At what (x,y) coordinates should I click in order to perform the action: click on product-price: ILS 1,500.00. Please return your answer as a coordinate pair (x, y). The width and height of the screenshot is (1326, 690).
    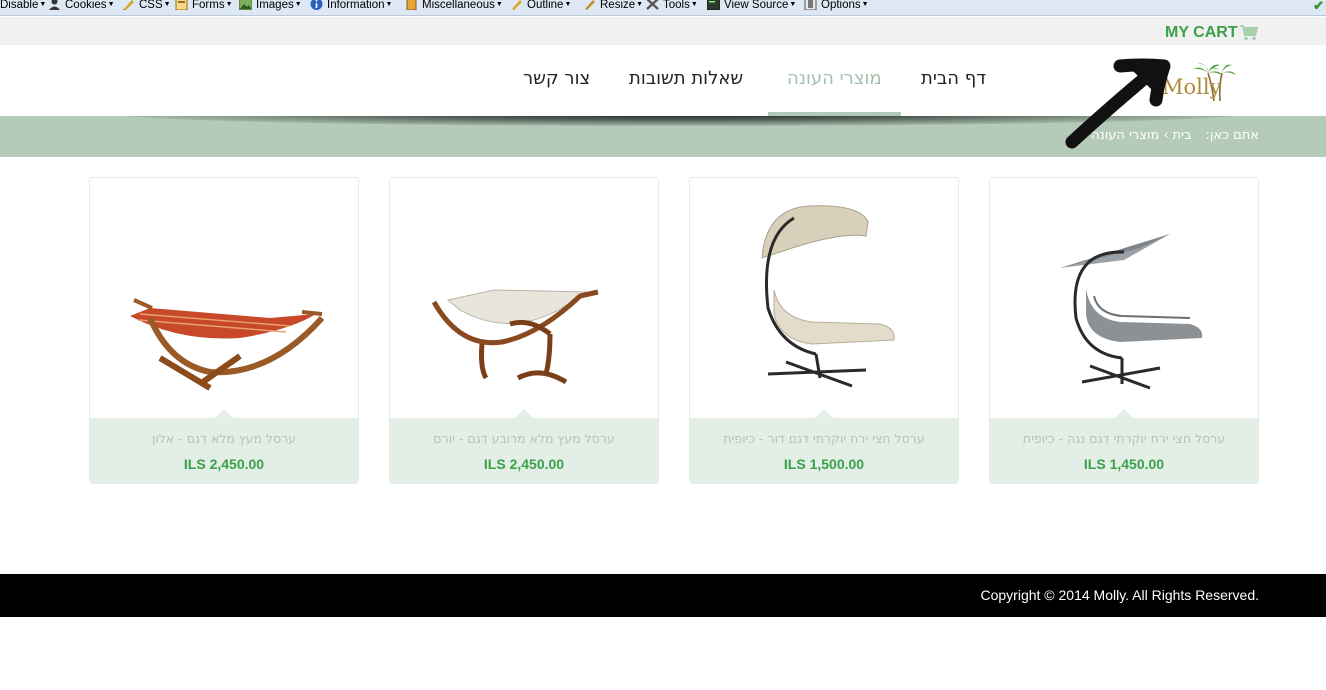
    Looking at the image, I should click on (824, 464).